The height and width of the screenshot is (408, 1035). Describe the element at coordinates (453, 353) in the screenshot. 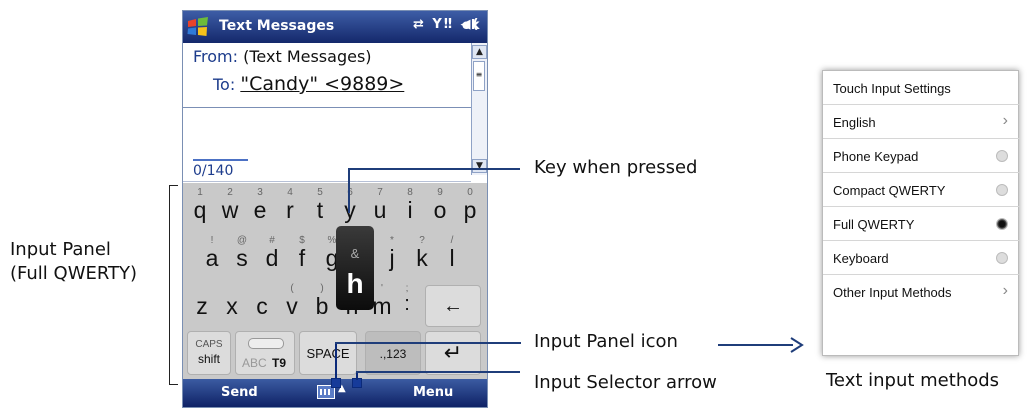

I see `enter-key: ↵` at that location.